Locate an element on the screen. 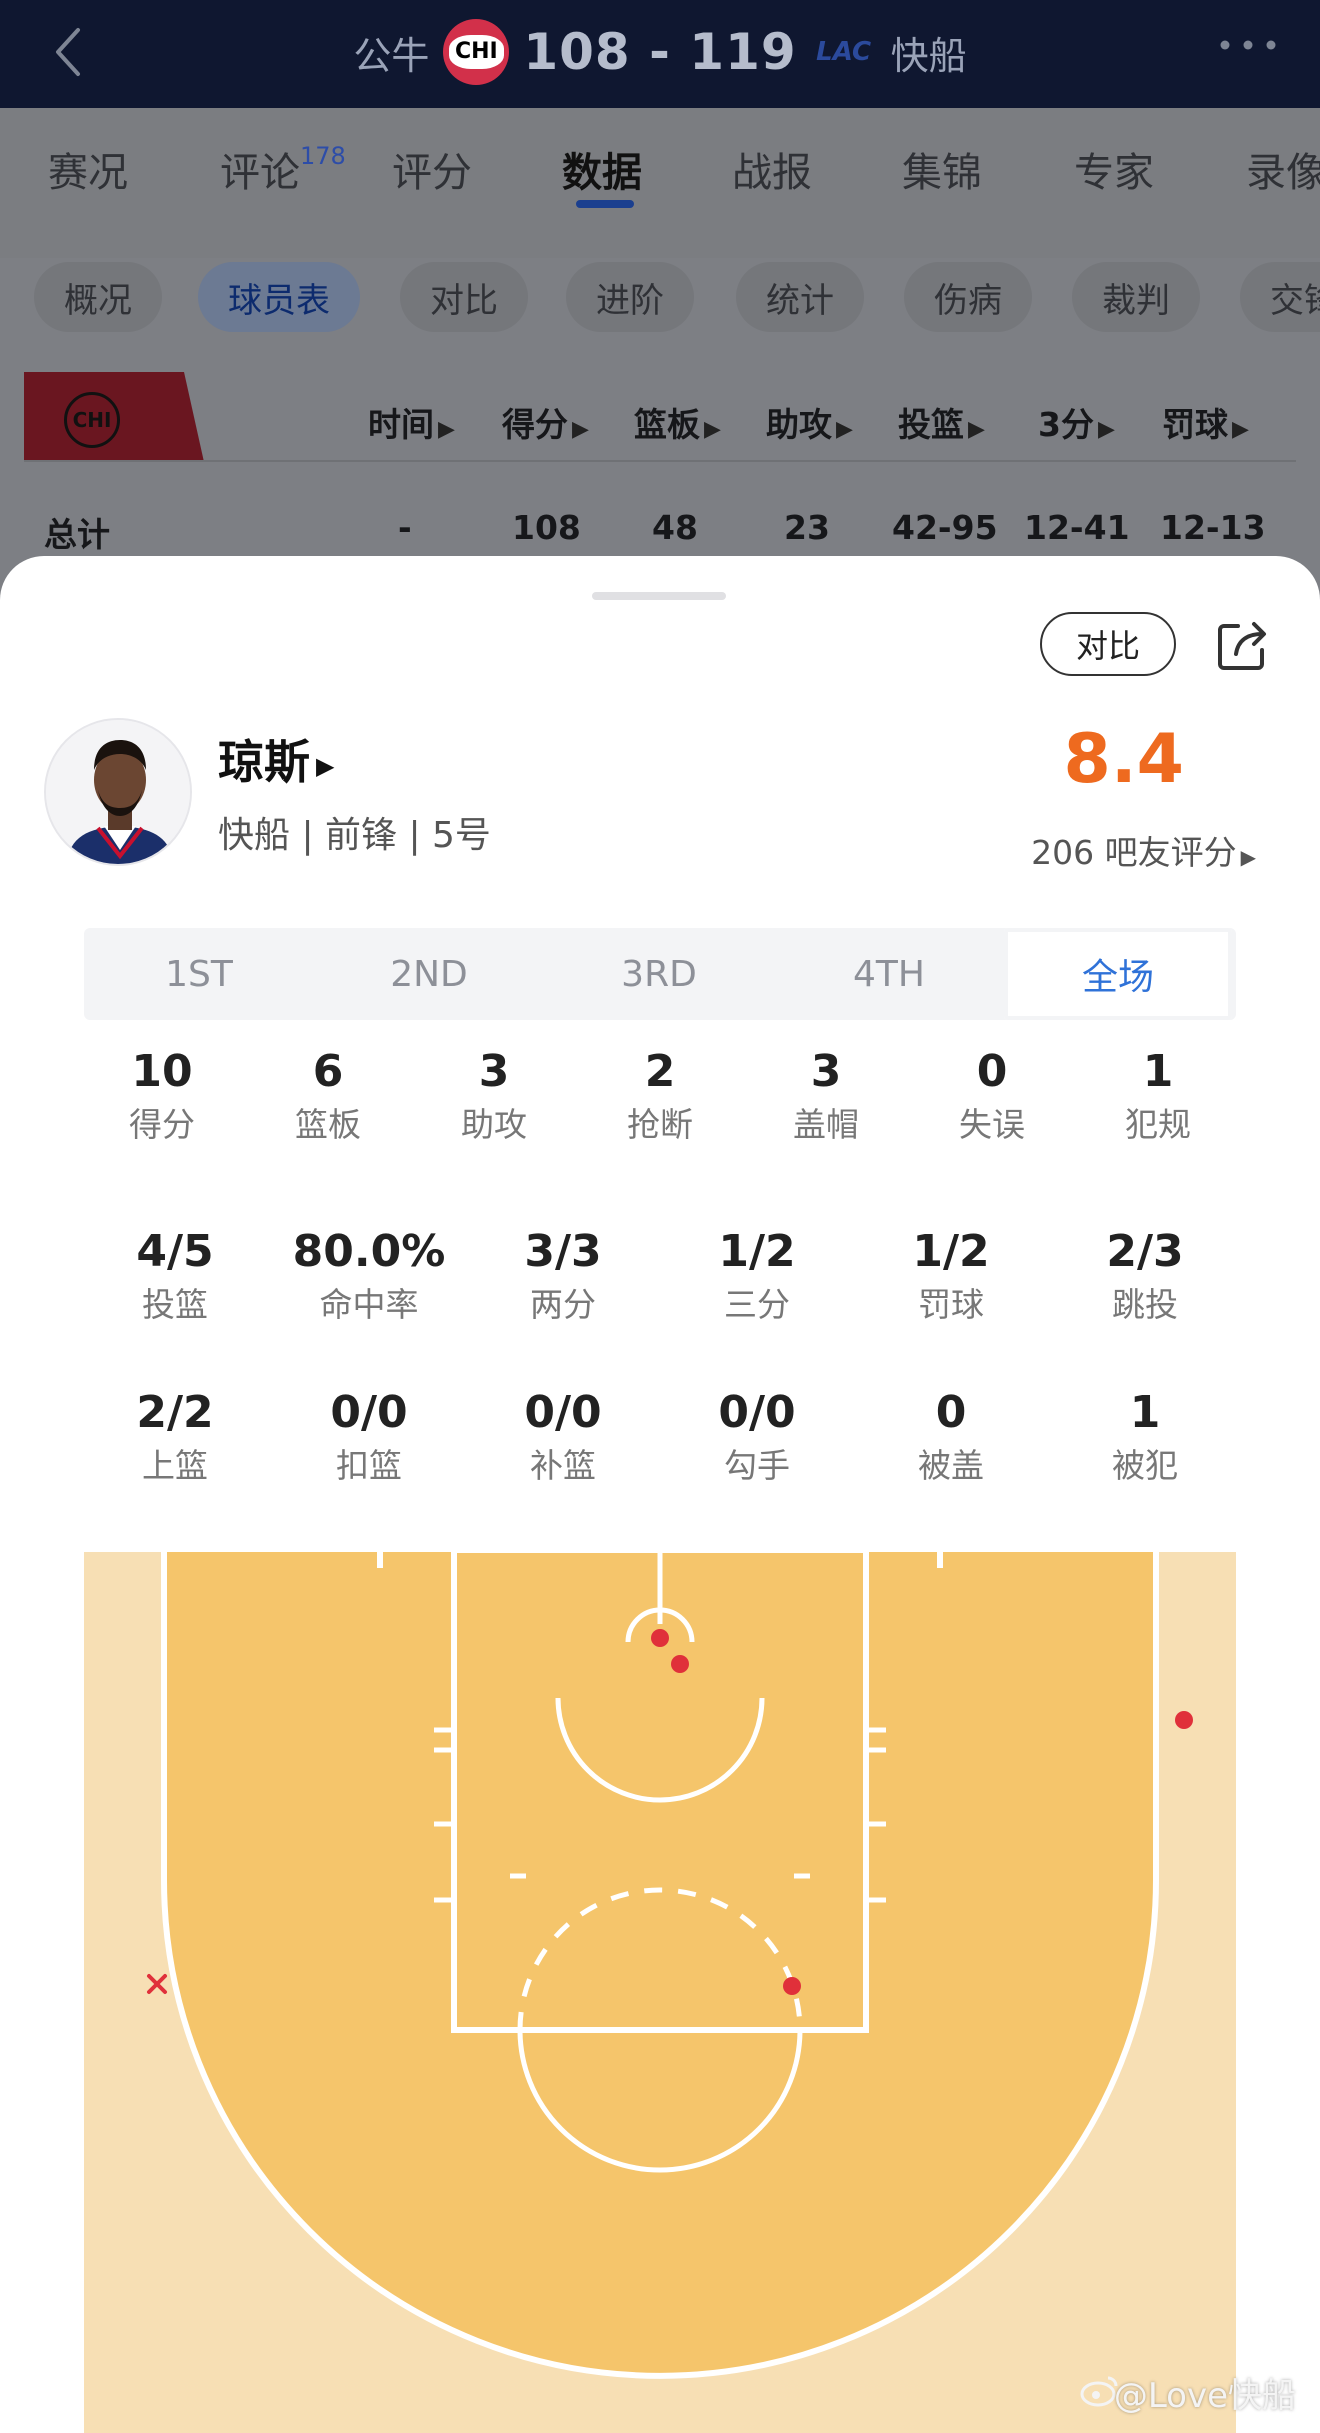 The height and width of the screenshot is (2433, 1320). tab-report: 战报 is located at coordinates (772, 169).